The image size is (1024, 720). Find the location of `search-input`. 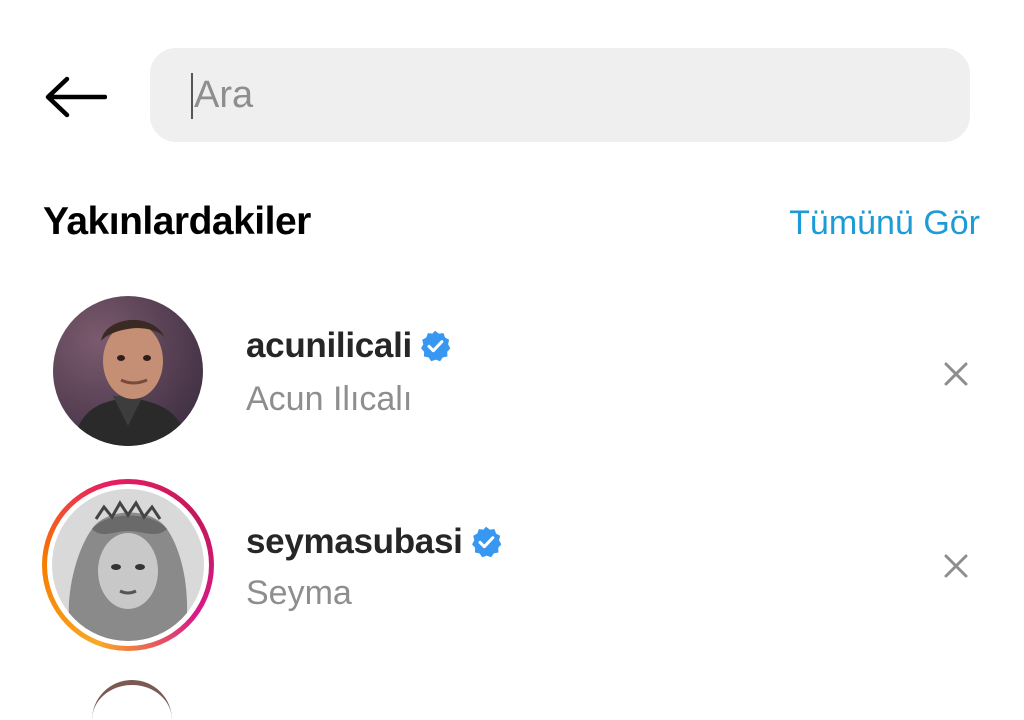

search-input is located at coordinates (581, 95).